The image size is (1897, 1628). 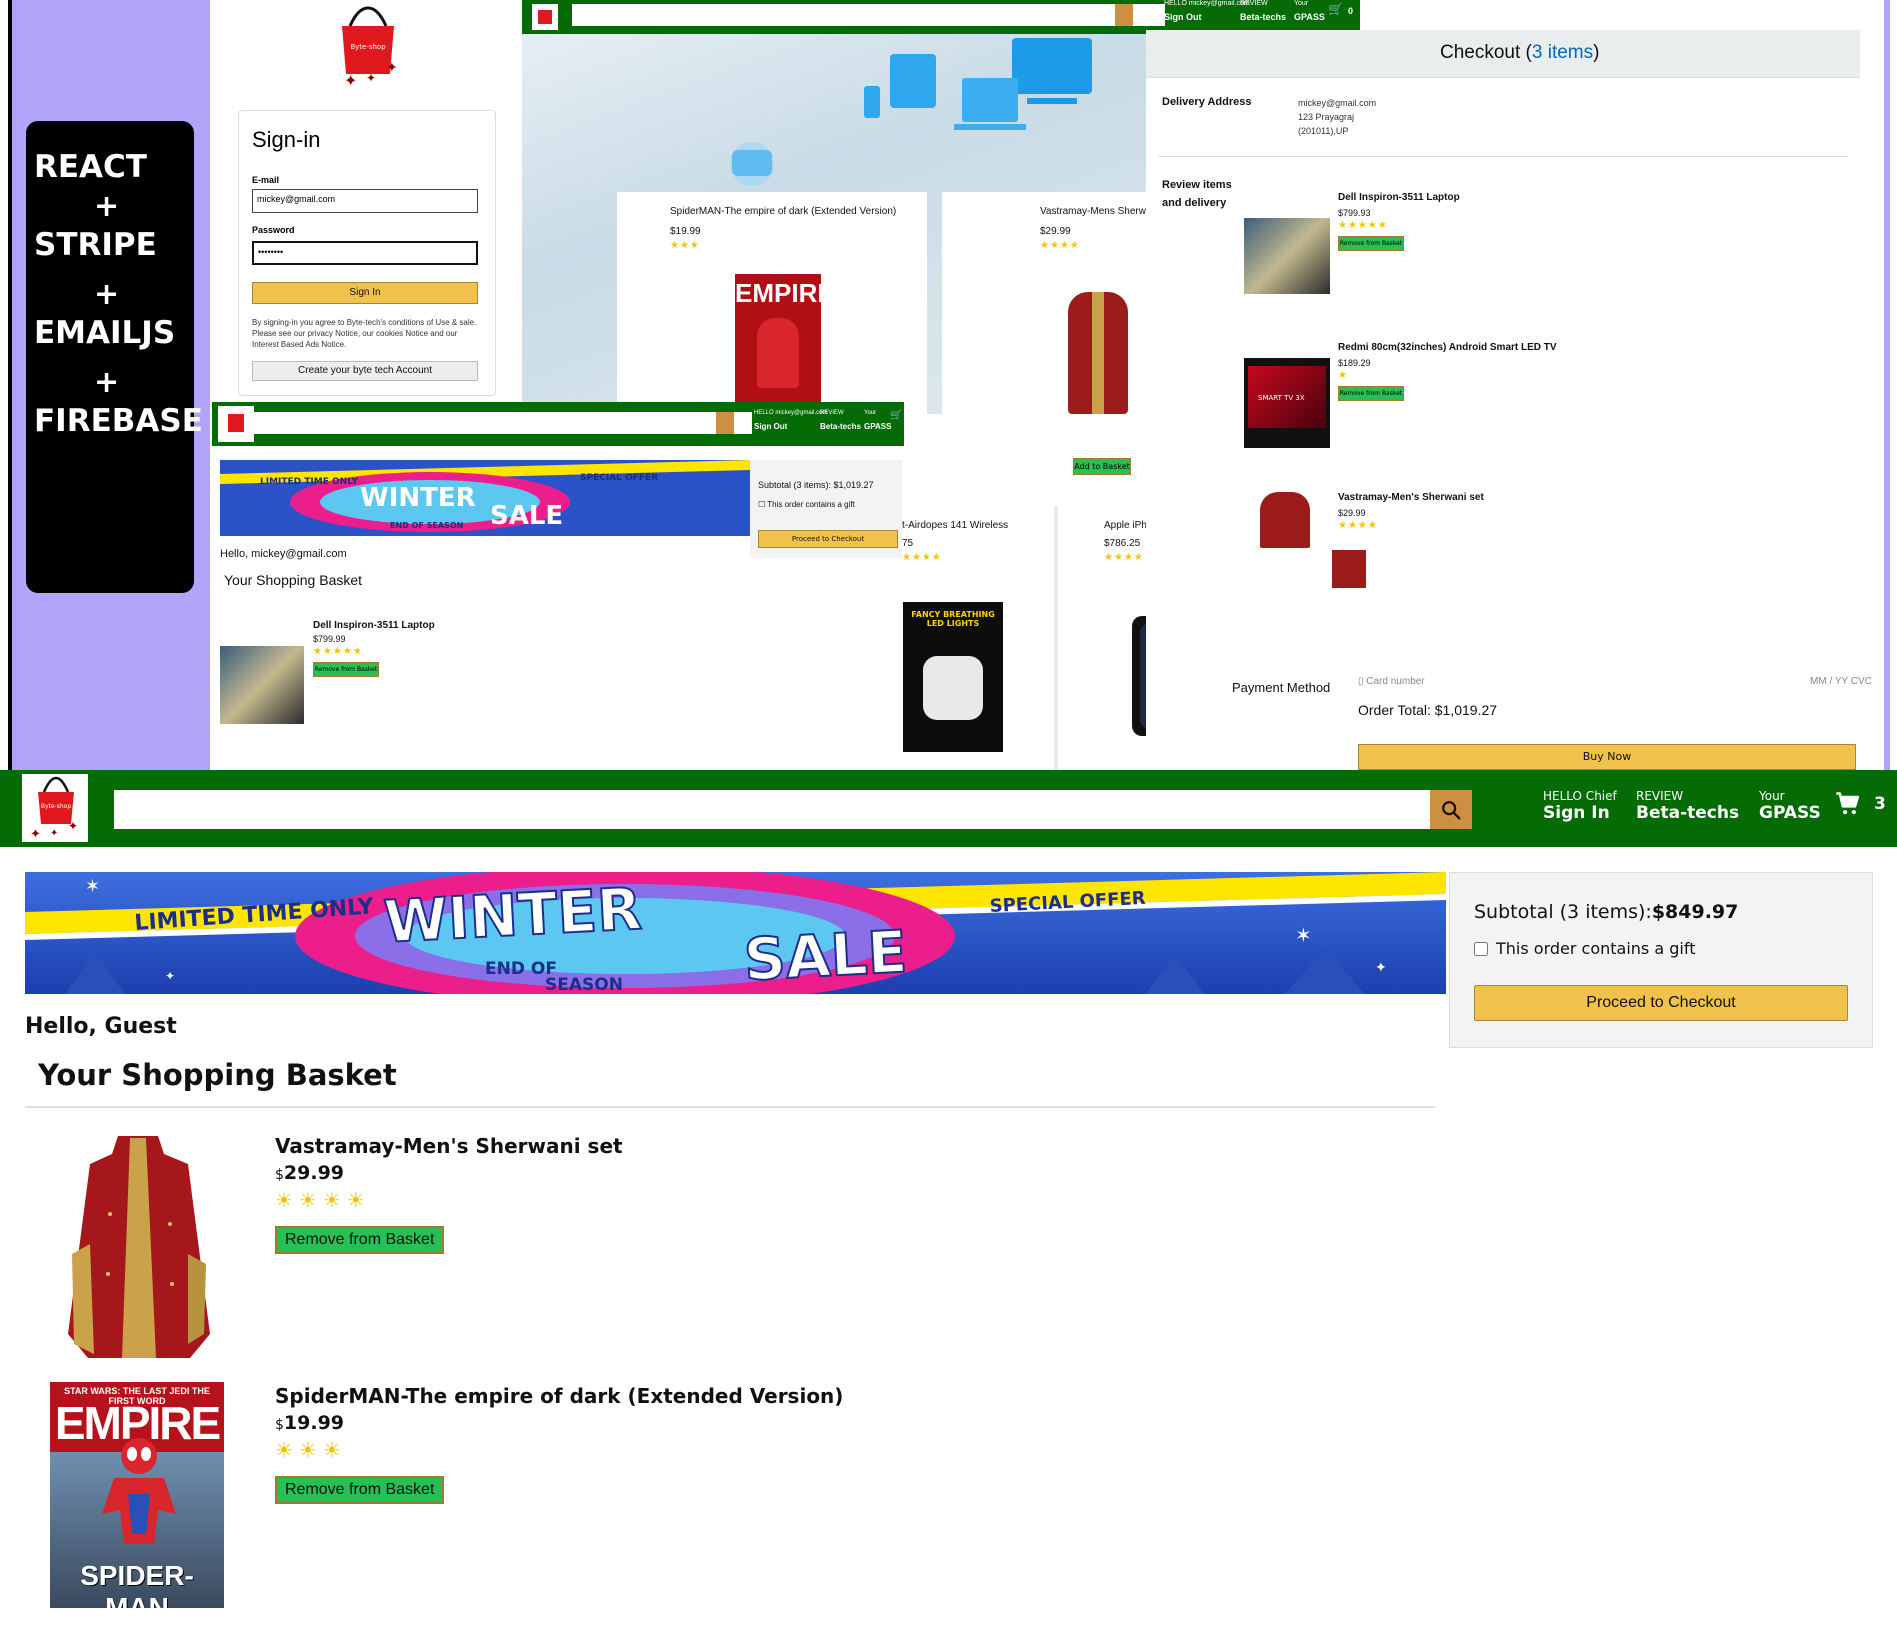 What do you see at coordinates (1352, 513) in the screenshot?
I see `checkout-item-price: $29.99` at bounding box center [1352, 513].